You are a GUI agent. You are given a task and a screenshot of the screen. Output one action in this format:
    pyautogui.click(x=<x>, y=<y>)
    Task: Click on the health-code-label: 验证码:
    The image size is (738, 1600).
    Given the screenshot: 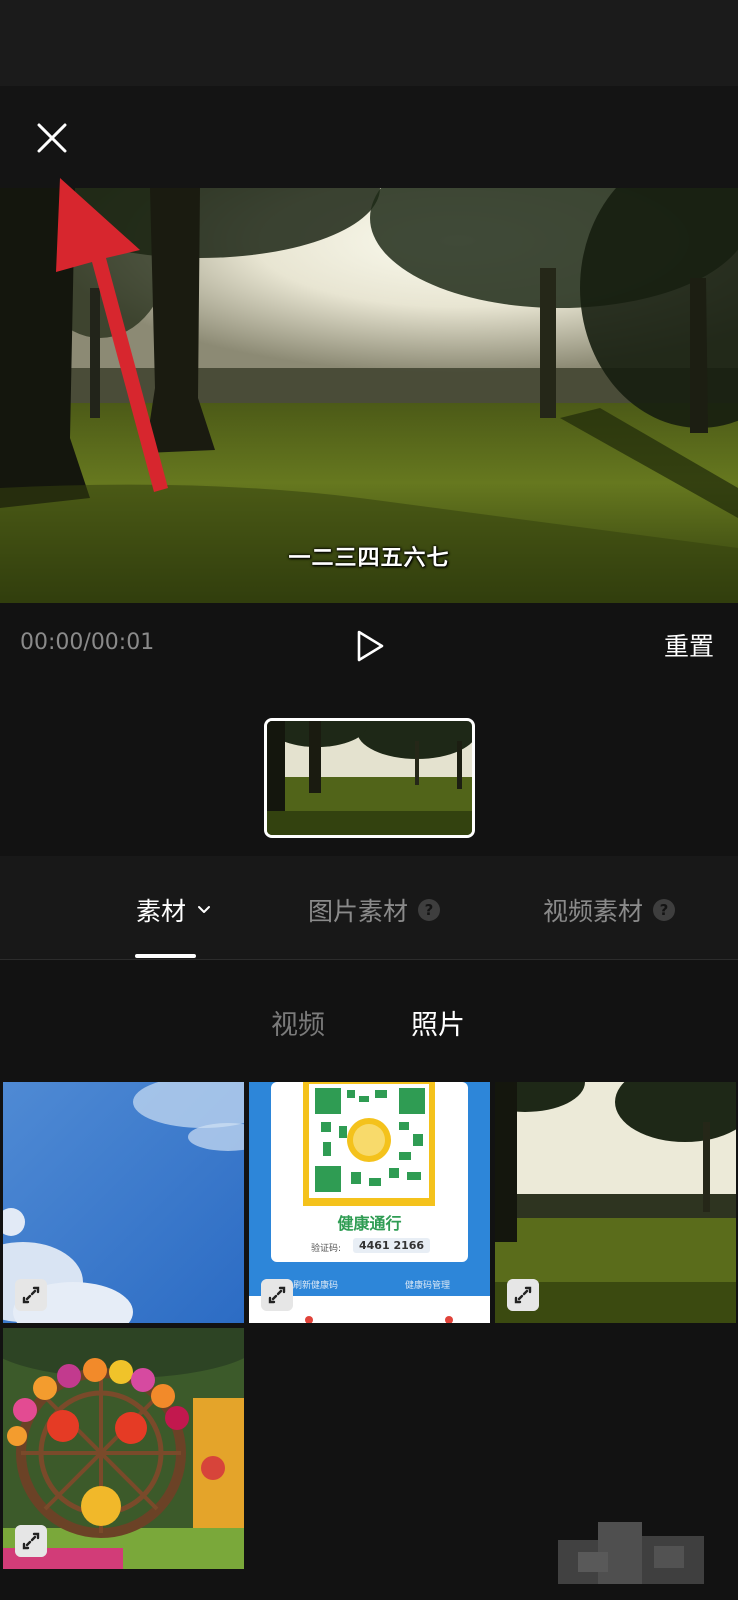 What is the action you would take?
    pyautogui.click(x=326, y=1249)
    